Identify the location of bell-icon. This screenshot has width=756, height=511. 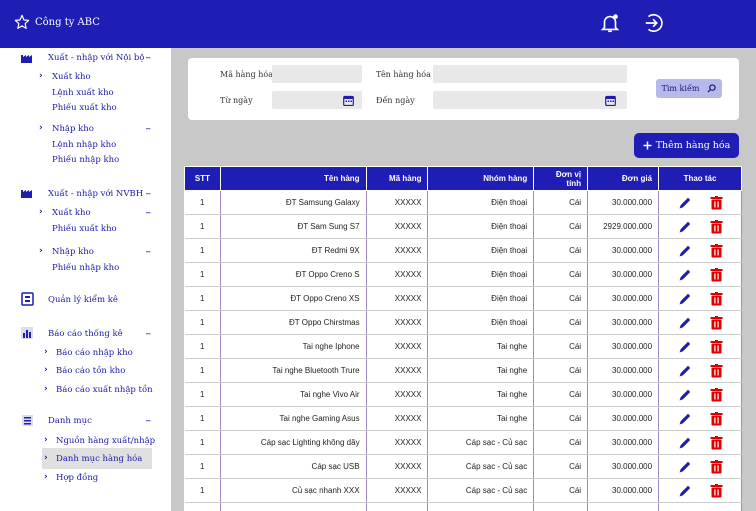
(610, 23).